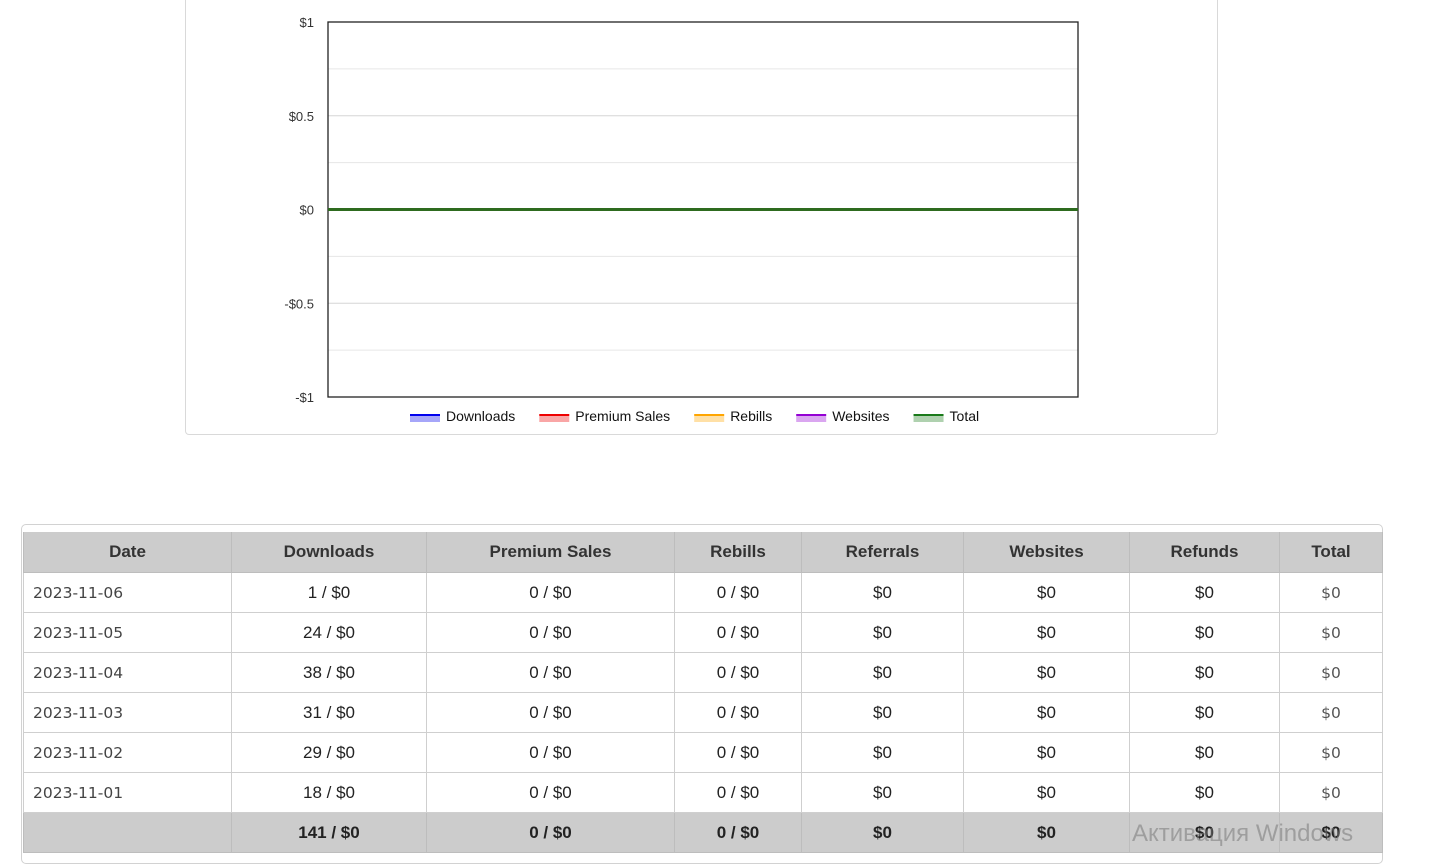 Image resolution: width=1430 pixels, height=864 pixels. Describe the element at coordinates (127, 832) in the screenshot. I see `totals-label-cell` at that location.